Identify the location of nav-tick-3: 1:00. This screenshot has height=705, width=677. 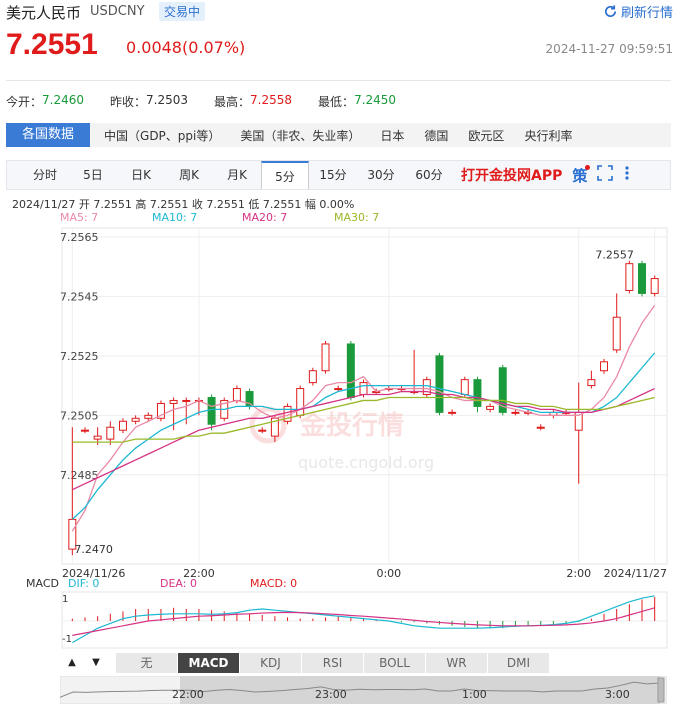
(474, 694).